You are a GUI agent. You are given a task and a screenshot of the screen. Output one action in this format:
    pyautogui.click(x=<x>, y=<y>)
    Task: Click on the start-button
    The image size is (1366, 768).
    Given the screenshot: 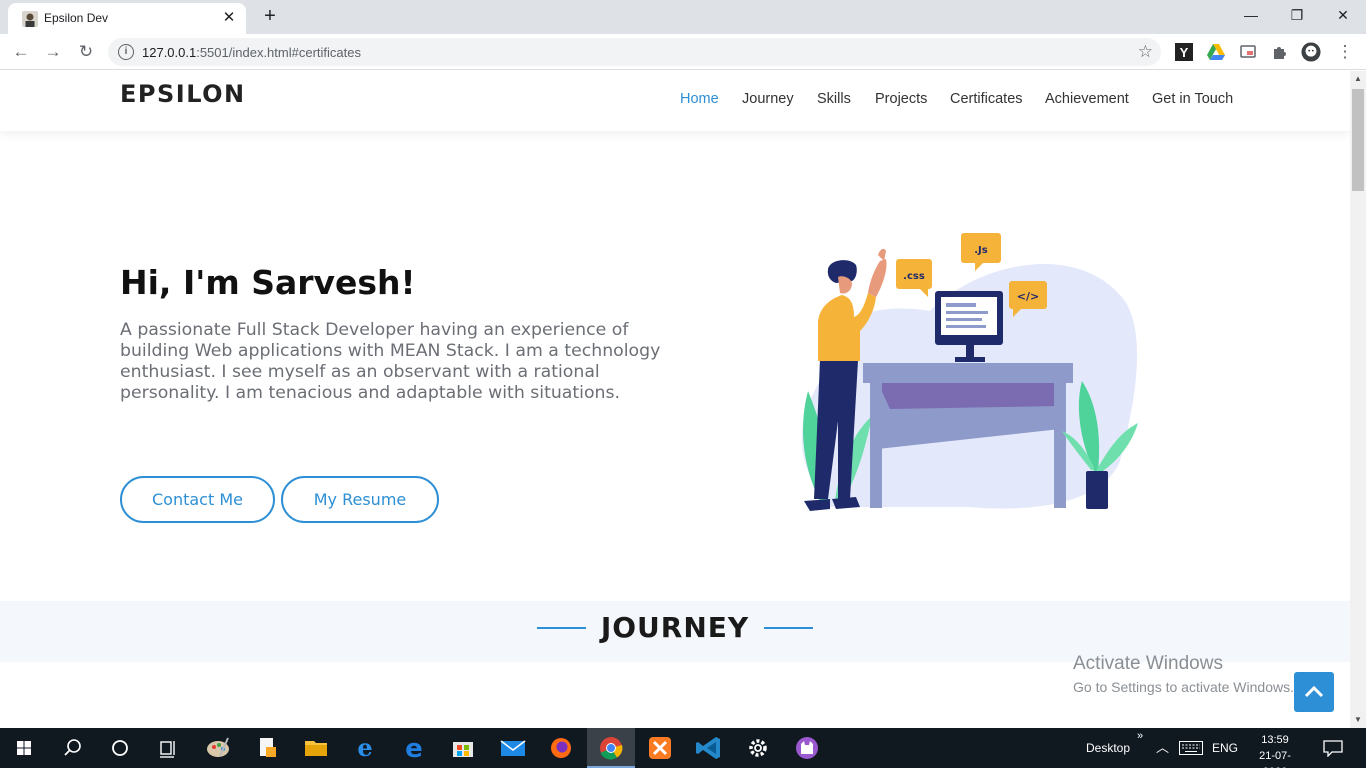 What is the action you would take?
    pyautogui.click(x=24, y=748)
    